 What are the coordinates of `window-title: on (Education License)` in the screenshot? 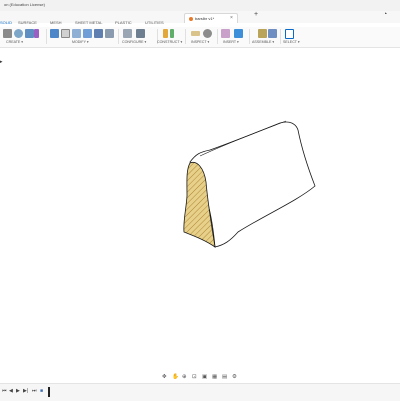 It's located at (24, 4).